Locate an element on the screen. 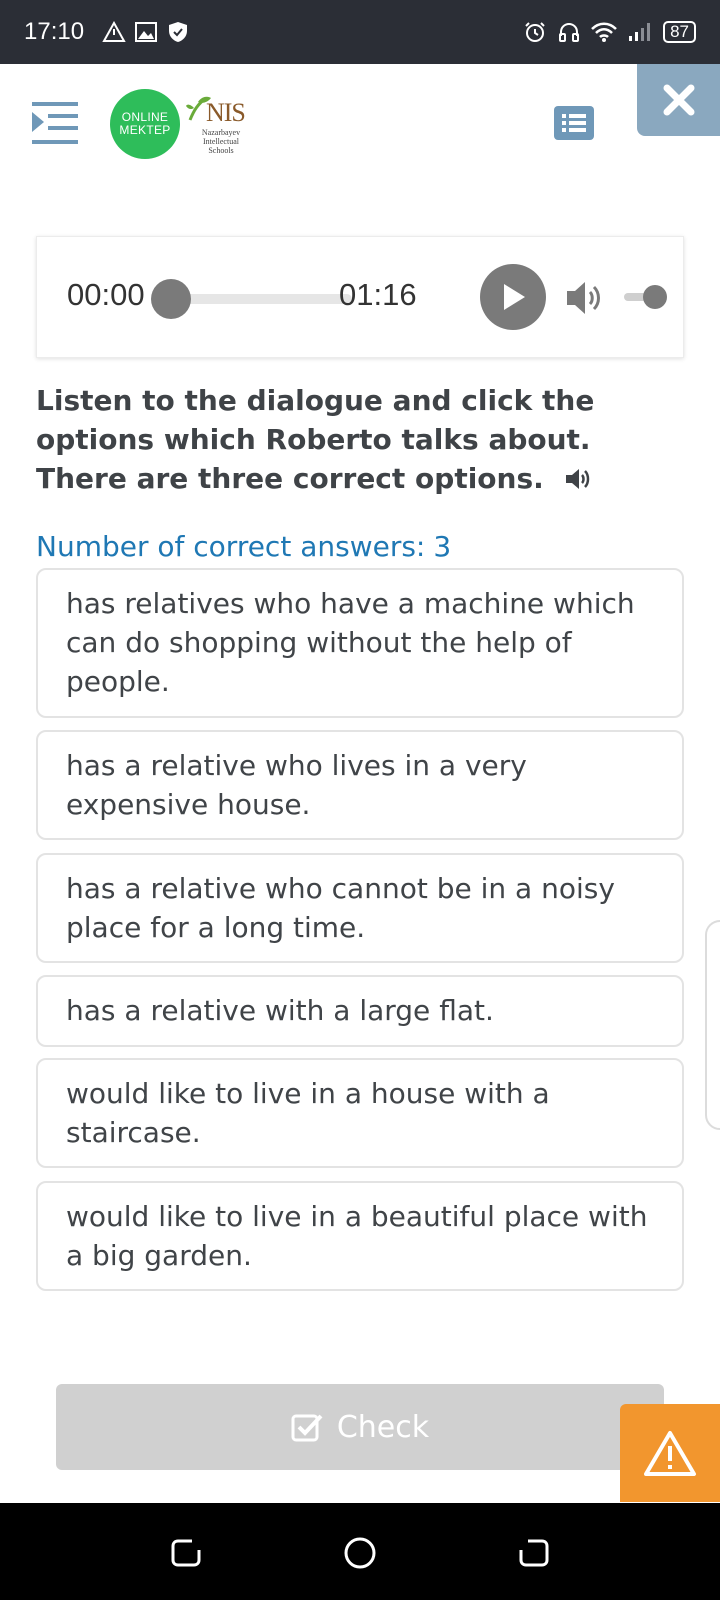 The height and width of the screenshot is (1600, 720). play-icon is located at coordinates (514, 297).